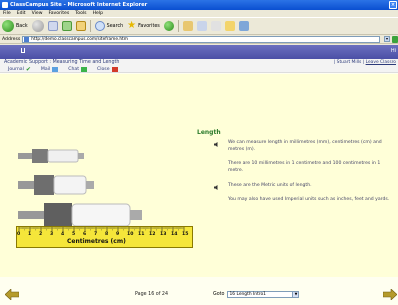 The image size is (398, 305). What do you see at coordinates (85, 234) in the screenshot?
I see `ruler-tick-label: 6` at bounding box center [85, 234].